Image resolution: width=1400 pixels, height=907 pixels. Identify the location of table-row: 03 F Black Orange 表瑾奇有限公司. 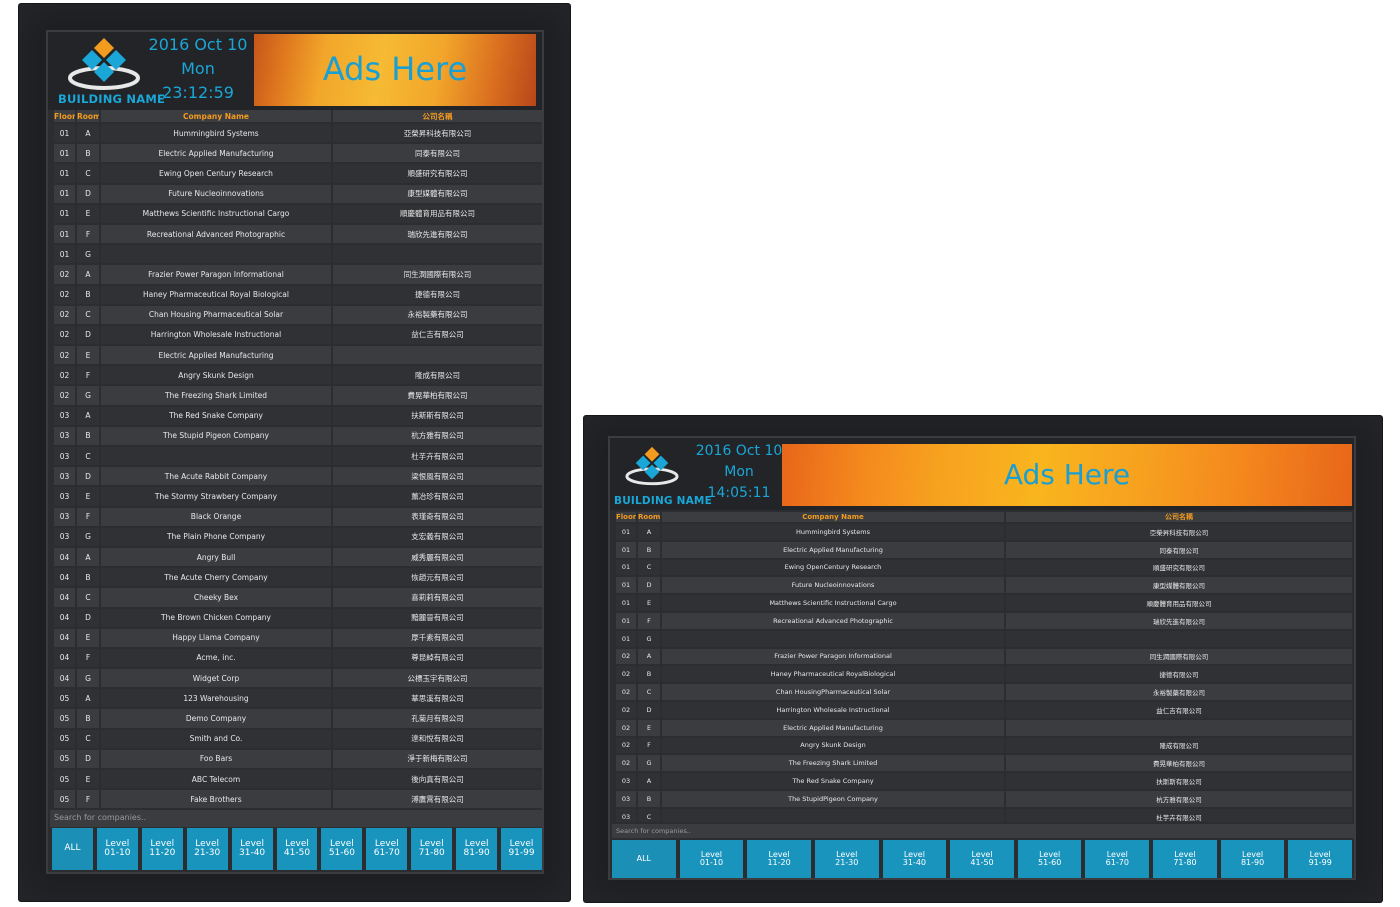
(298, 516).